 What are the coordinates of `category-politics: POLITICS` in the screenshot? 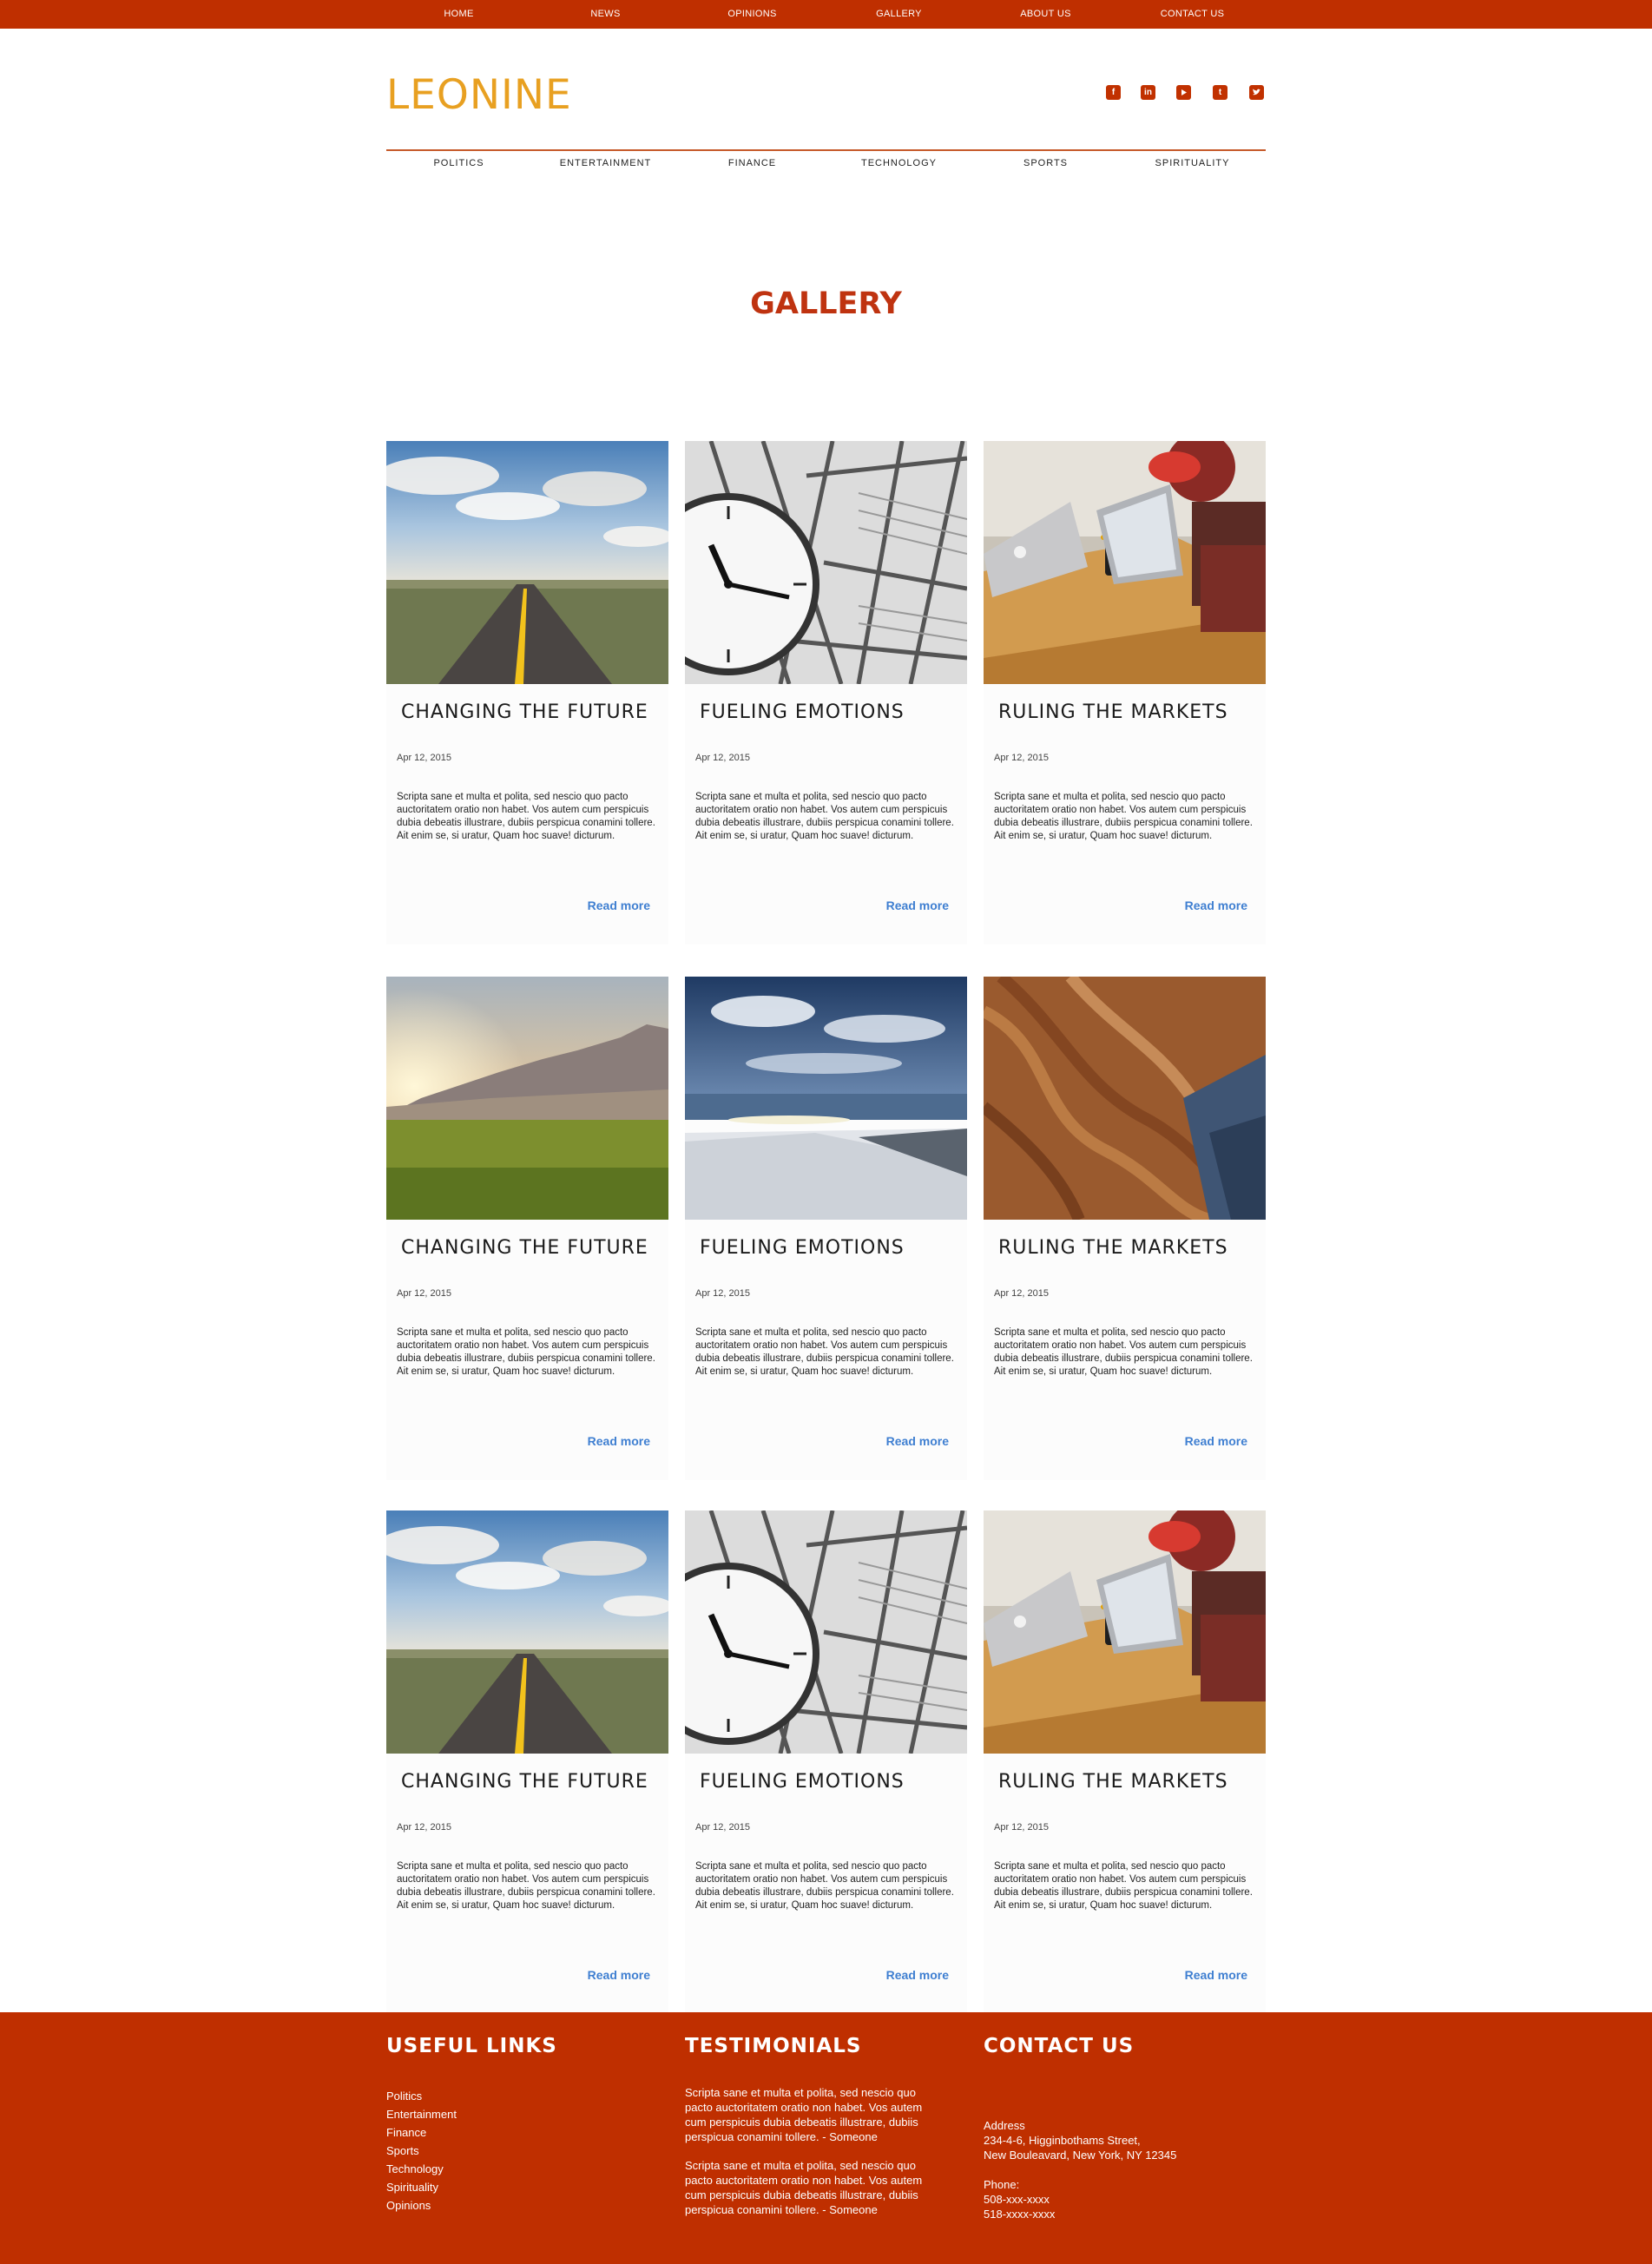 It's located at (458, 163).